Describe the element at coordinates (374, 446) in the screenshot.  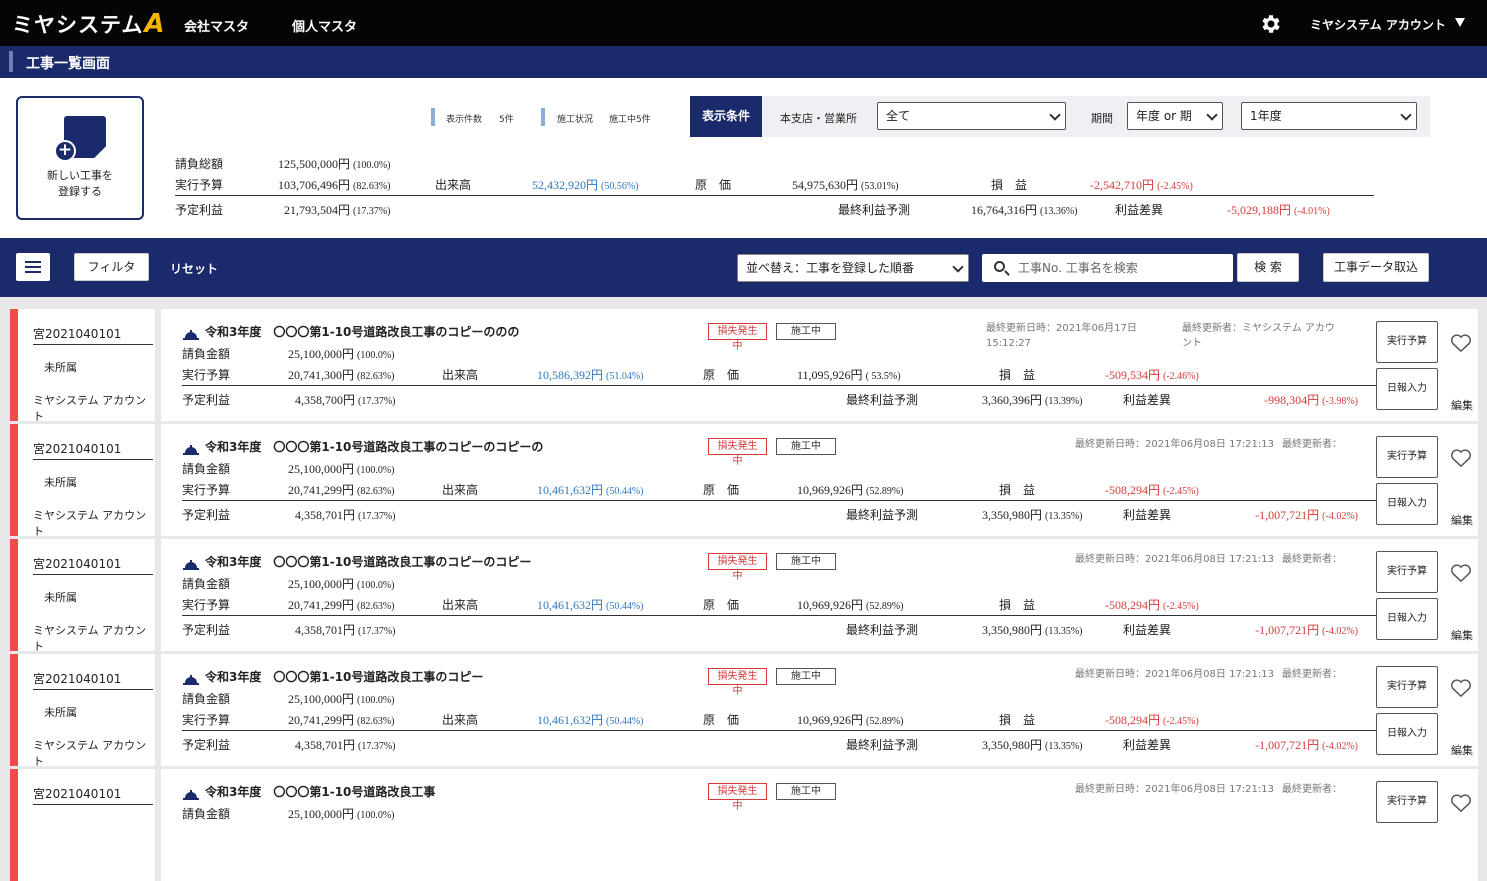
I see `project-title: 令和3年度 〇〇〇第1-10号道路改良工事のコピーのコピーの` at that location.